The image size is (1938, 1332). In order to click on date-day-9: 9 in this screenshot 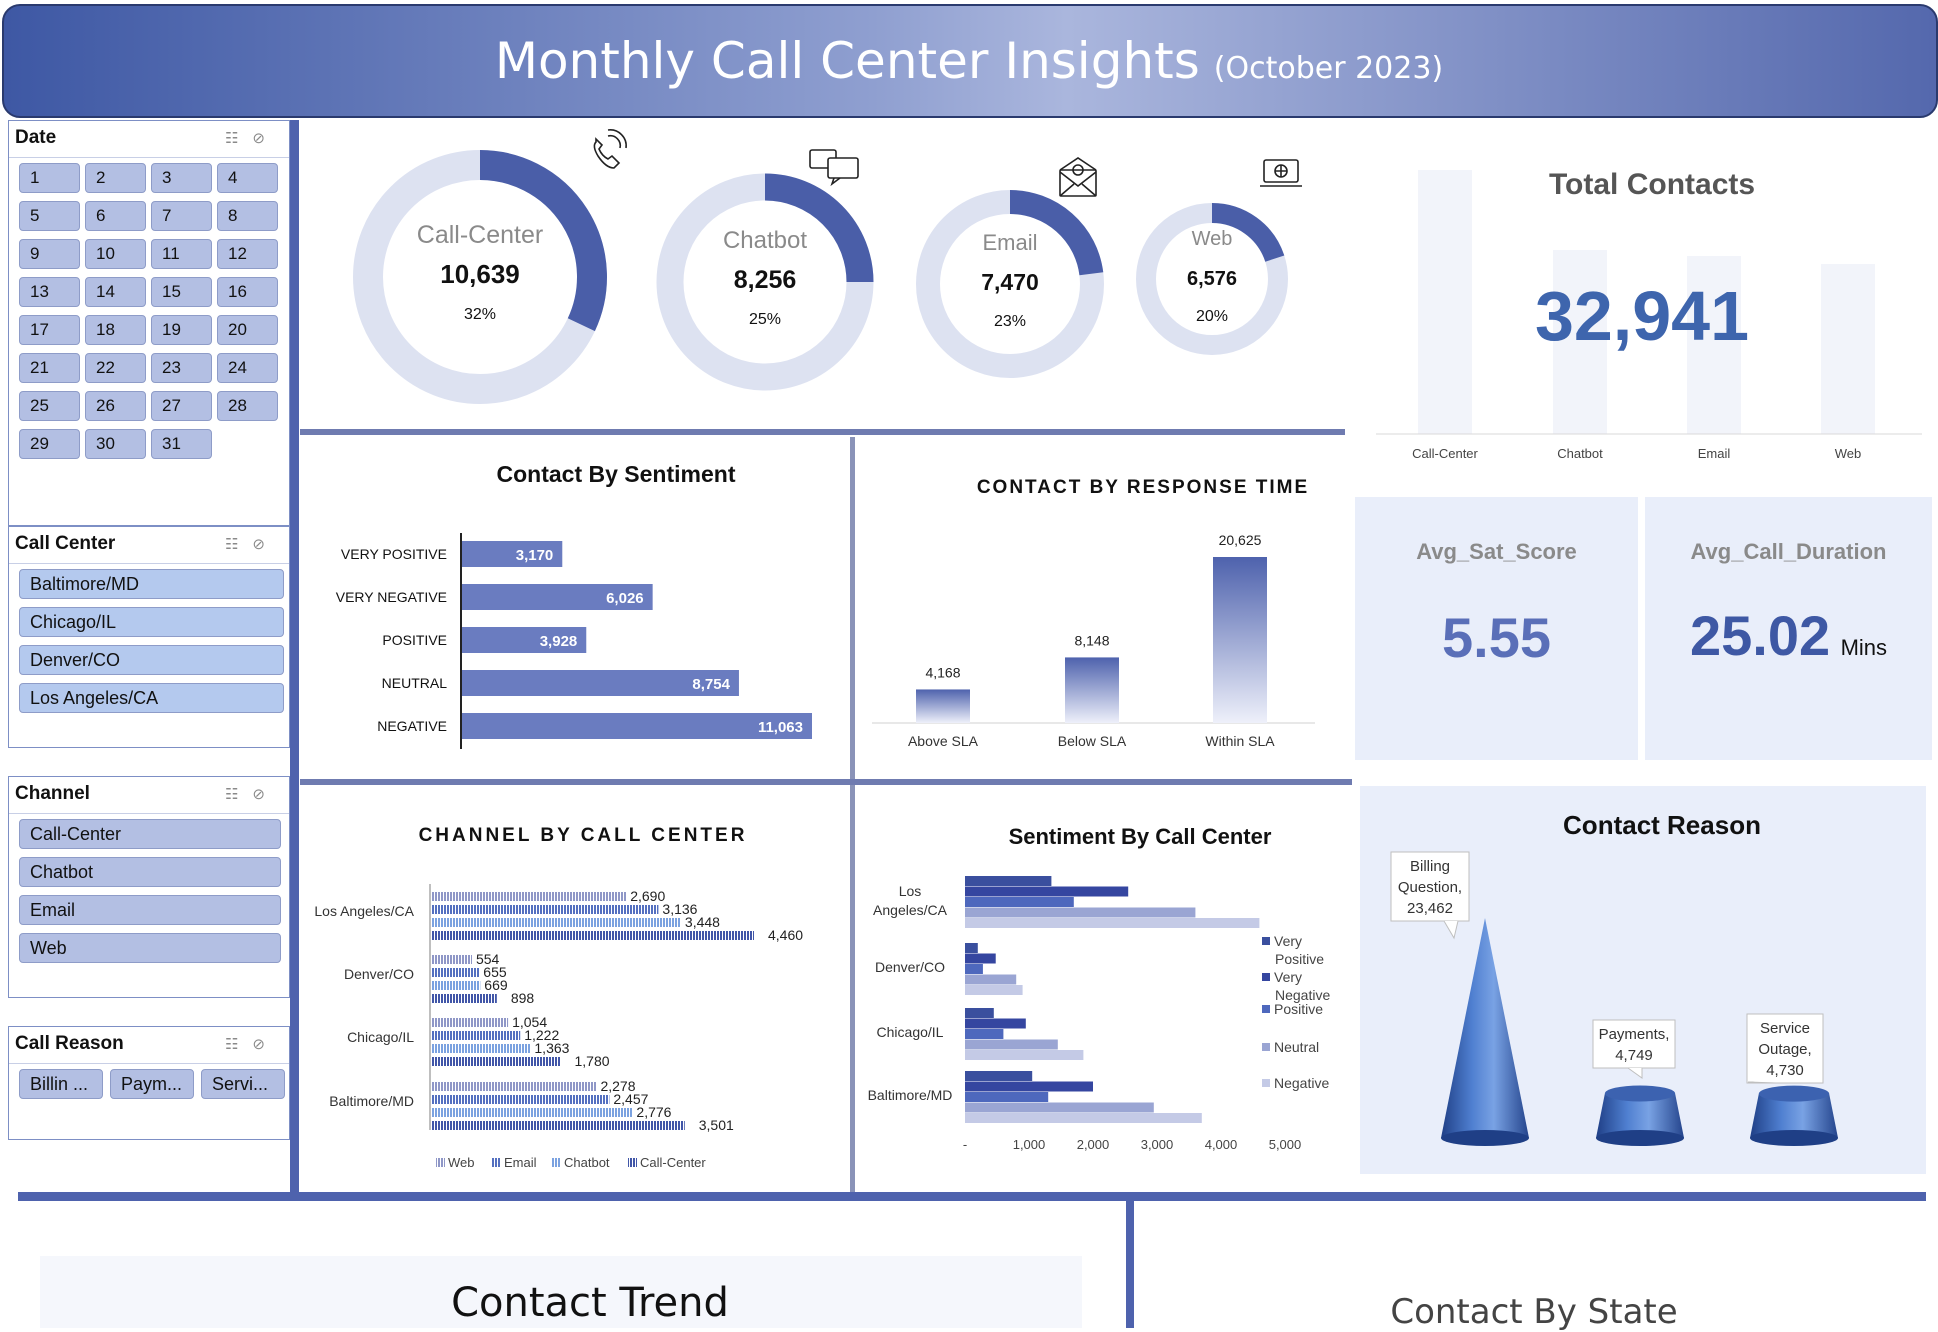, I will do `click(49, 254)`.